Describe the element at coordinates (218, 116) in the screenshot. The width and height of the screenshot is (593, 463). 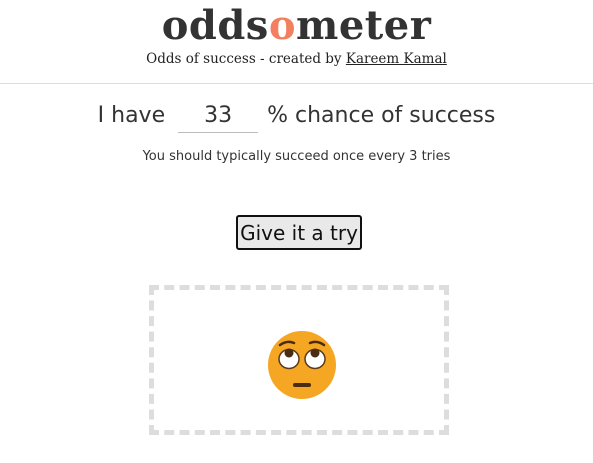
I see `chance-percent-input` at that location.